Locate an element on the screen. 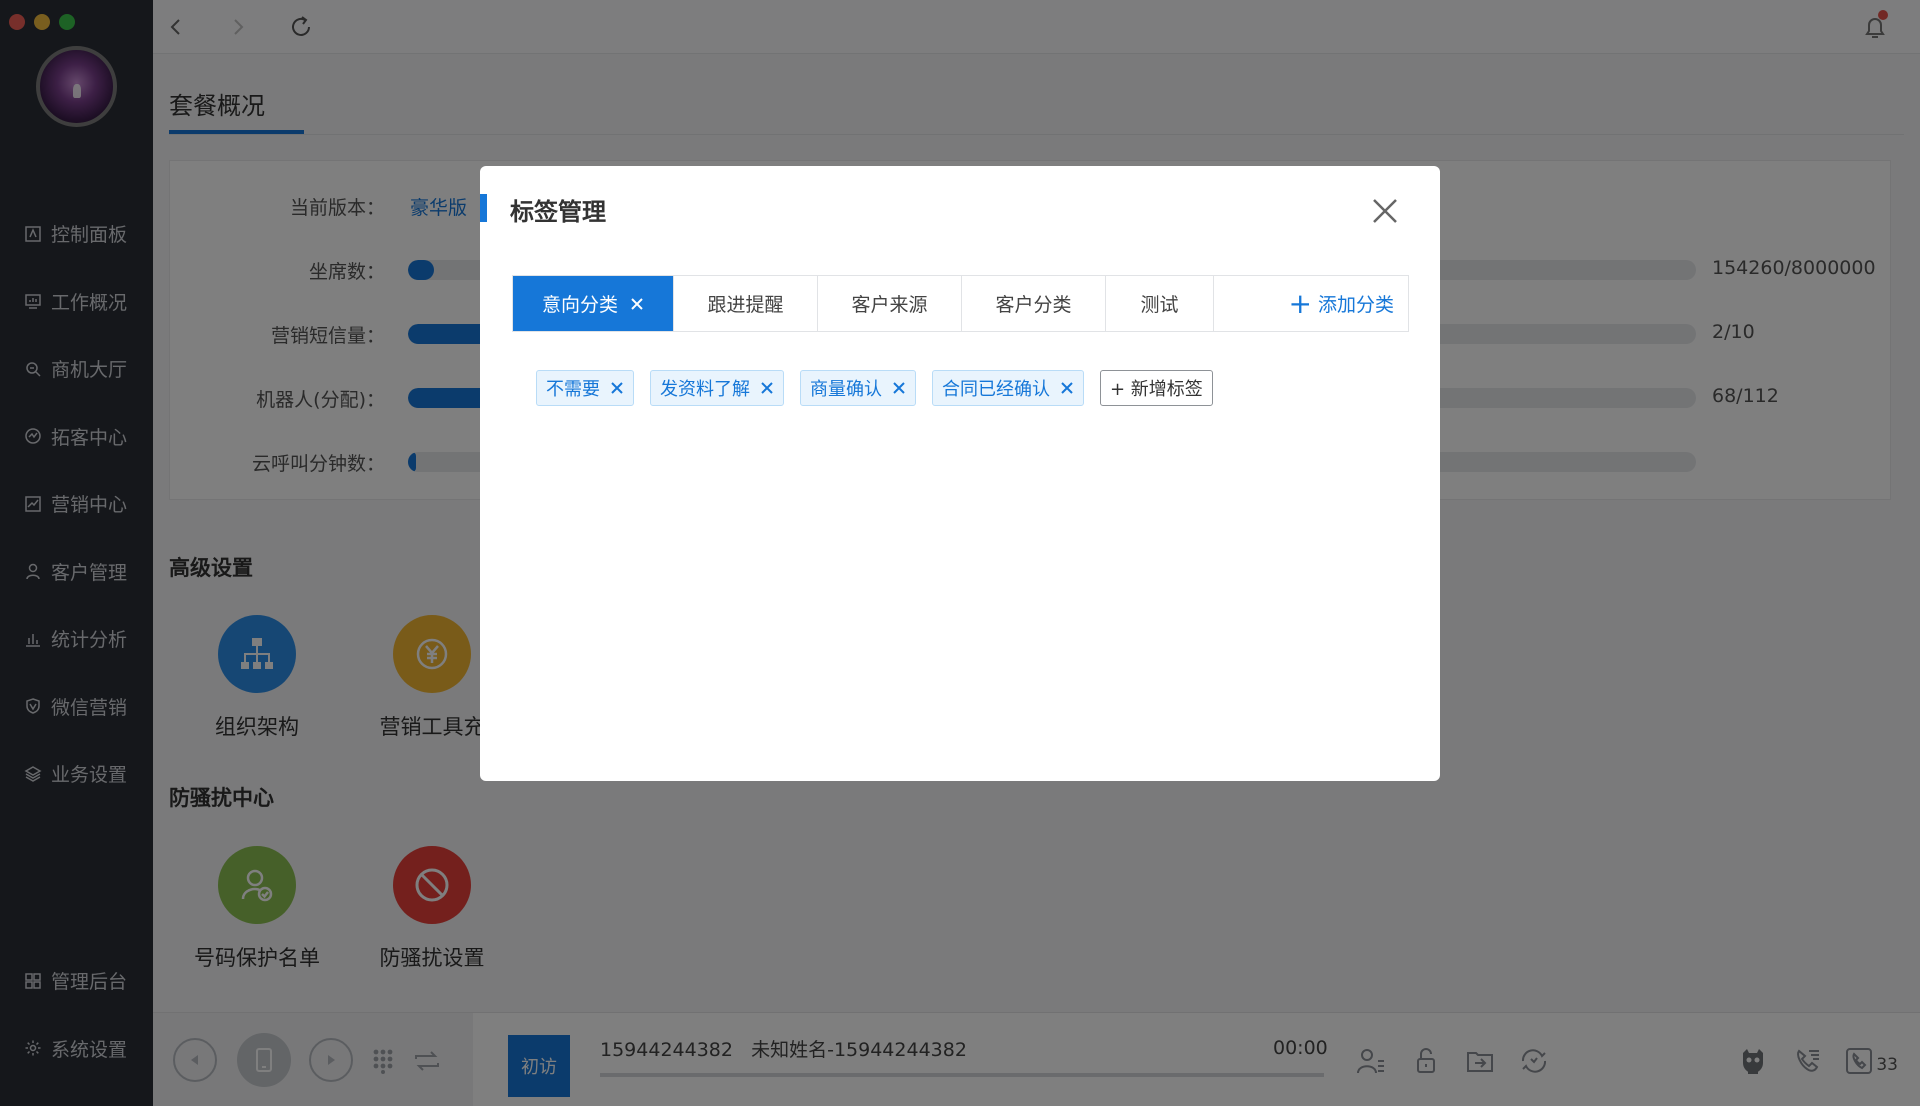 Image resolution: width=1920 pixels, height=1106 pixels. add-category-button: + 添加分类 is located at coordinates (1341, 303).